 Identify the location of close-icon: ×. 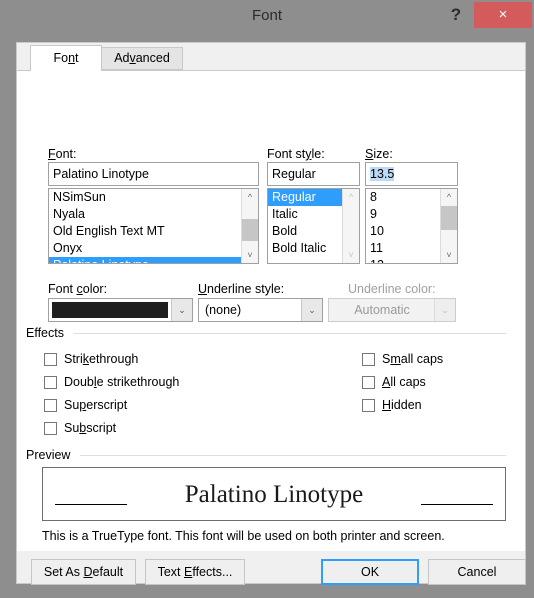
(503, 15).